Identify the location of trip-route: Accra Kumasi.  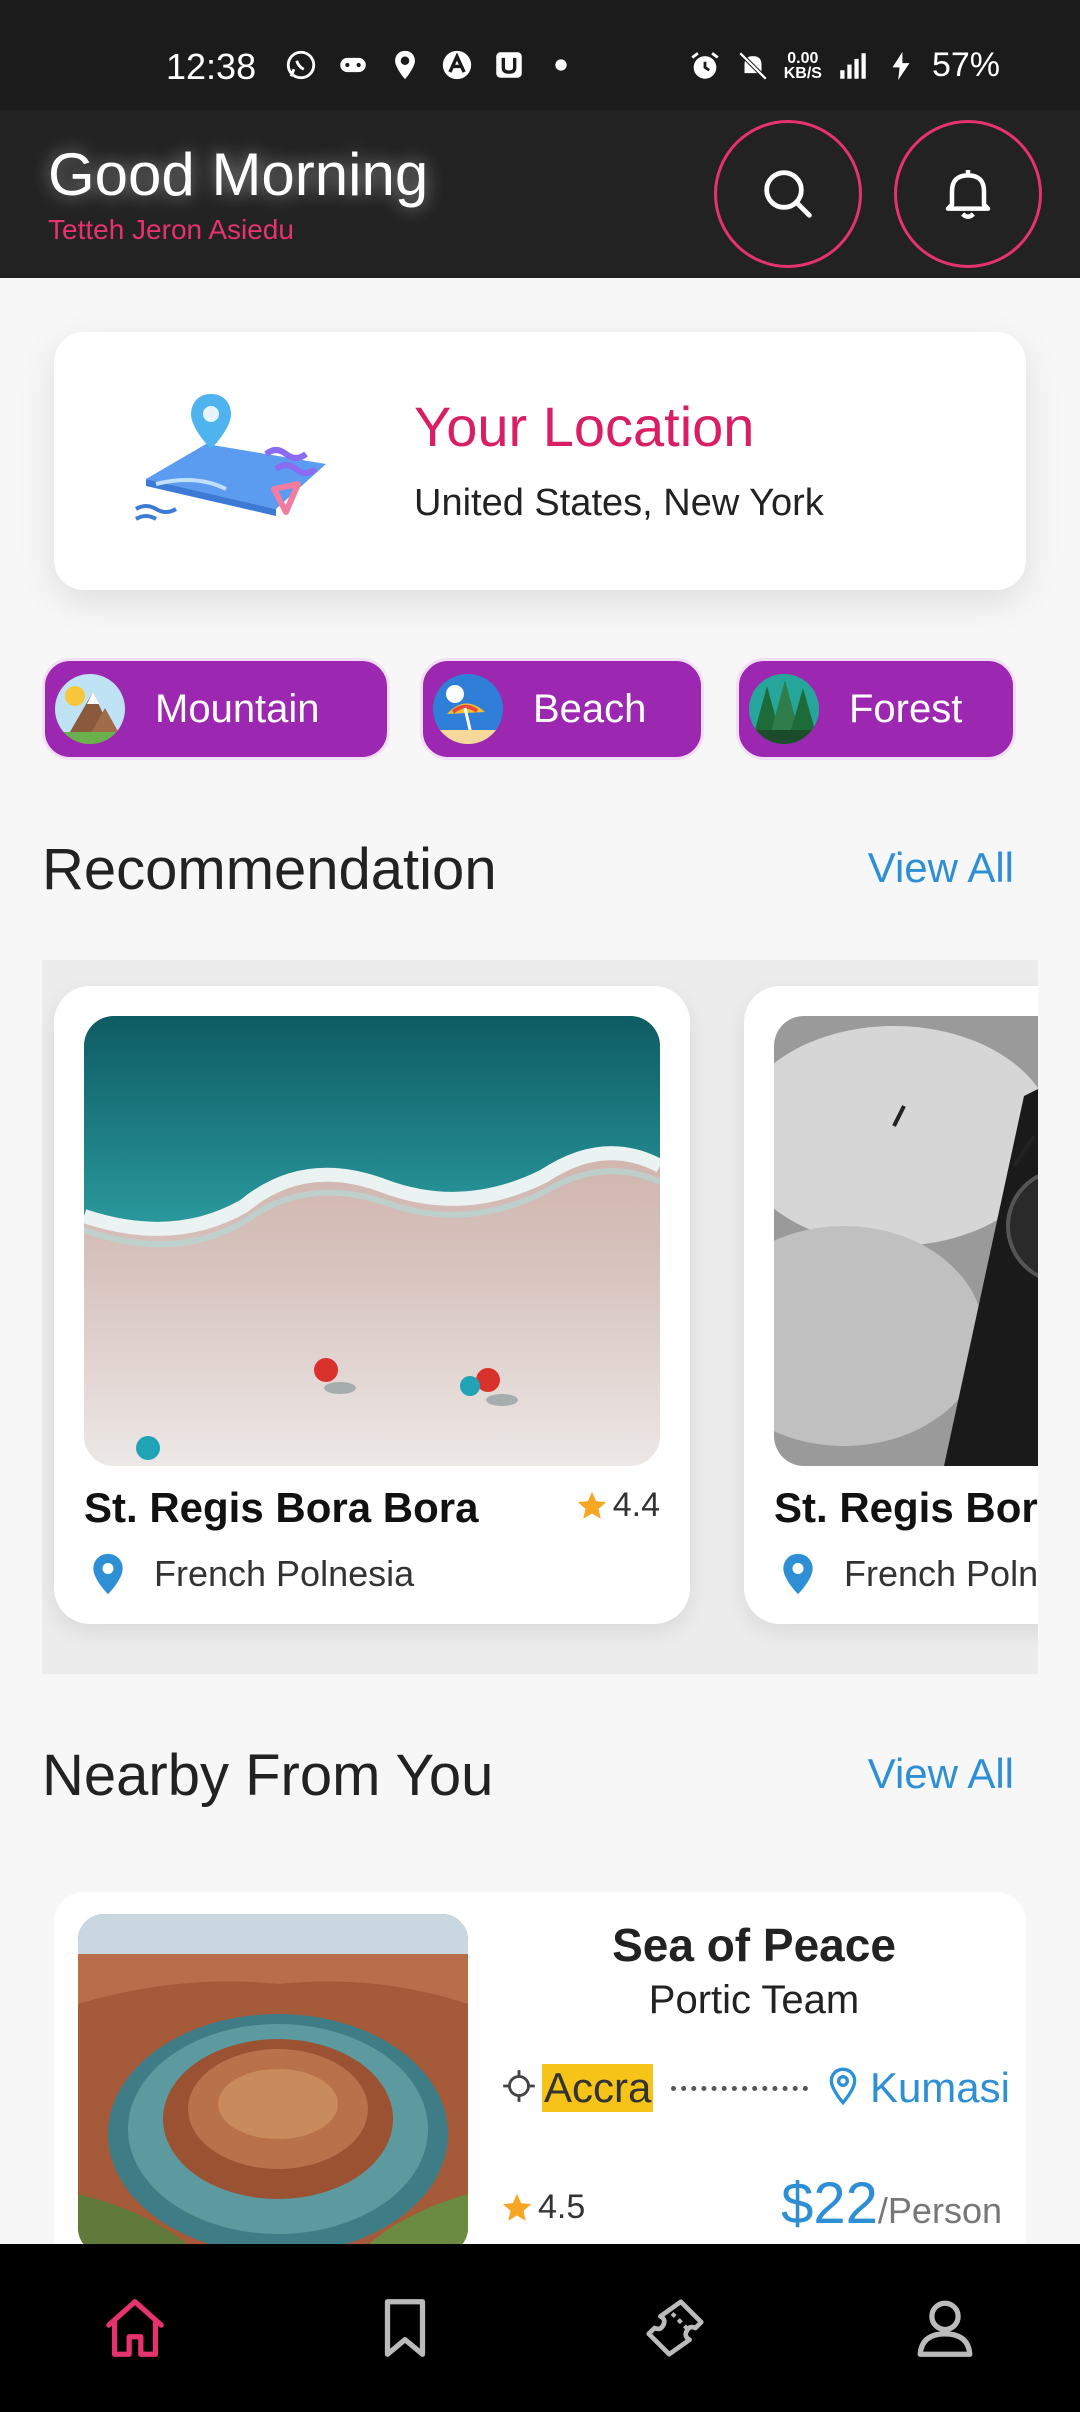
(755, 2088).